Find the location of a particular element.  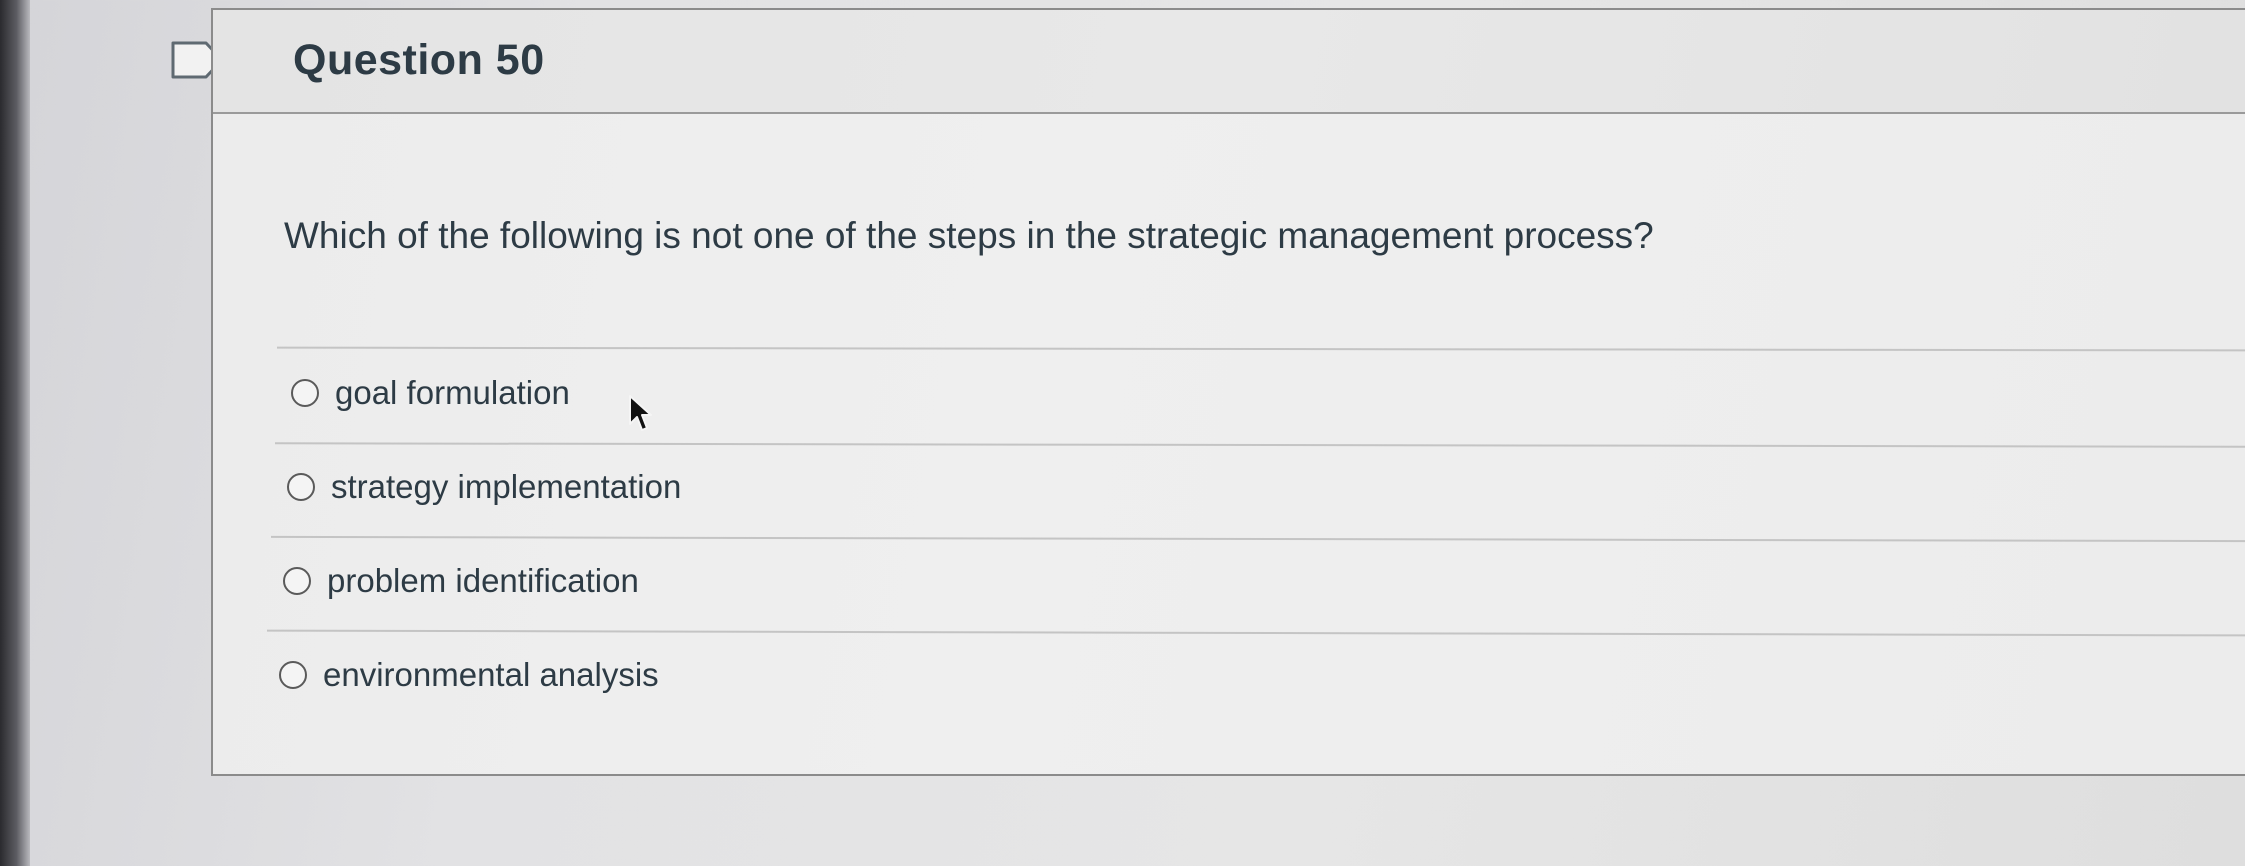

screen-bezel is located at coordinates (15, 433).